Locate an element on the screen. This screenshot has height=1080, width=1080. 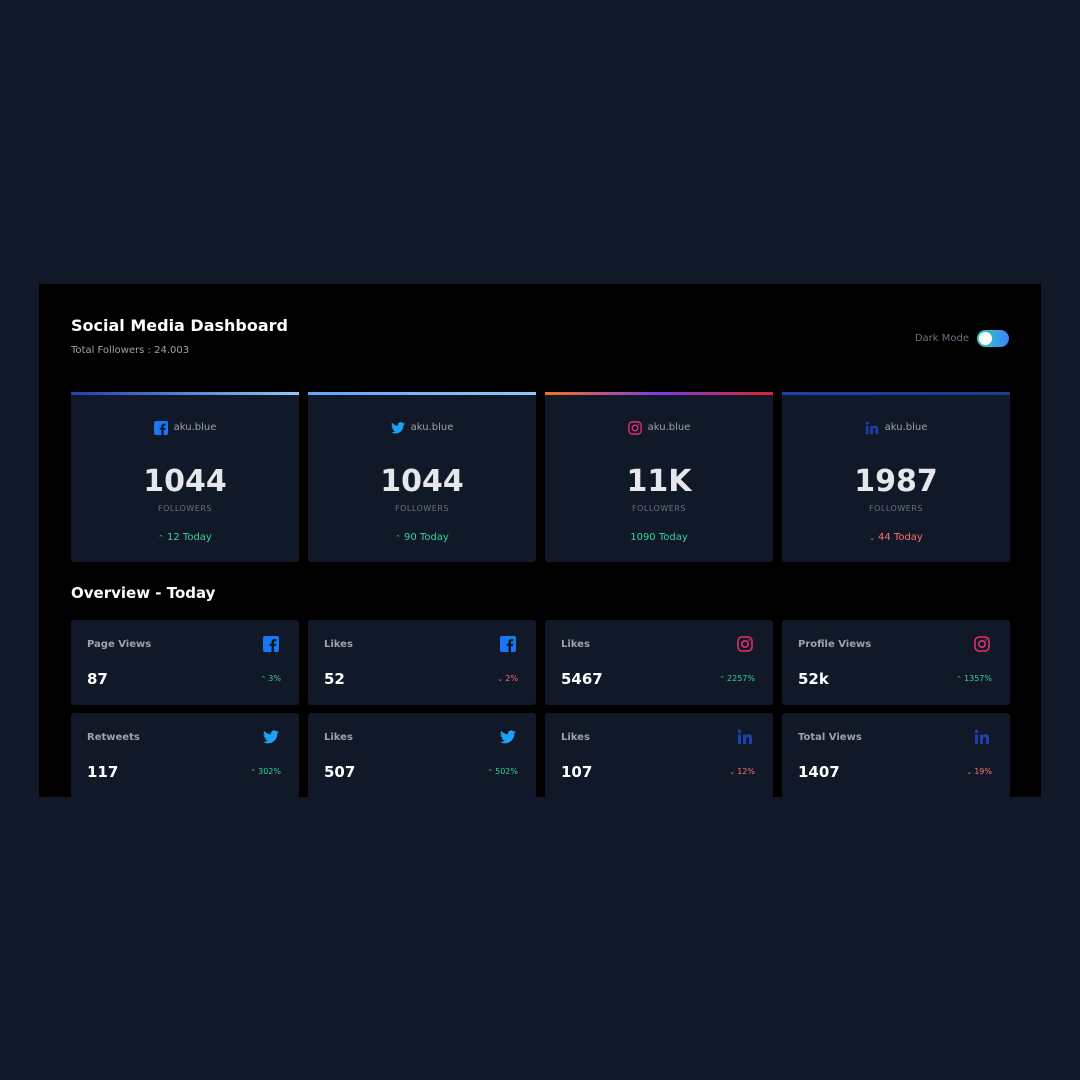
overview-card: Page Views 87 ⌃ 3% is located at coordinates (185, 662).